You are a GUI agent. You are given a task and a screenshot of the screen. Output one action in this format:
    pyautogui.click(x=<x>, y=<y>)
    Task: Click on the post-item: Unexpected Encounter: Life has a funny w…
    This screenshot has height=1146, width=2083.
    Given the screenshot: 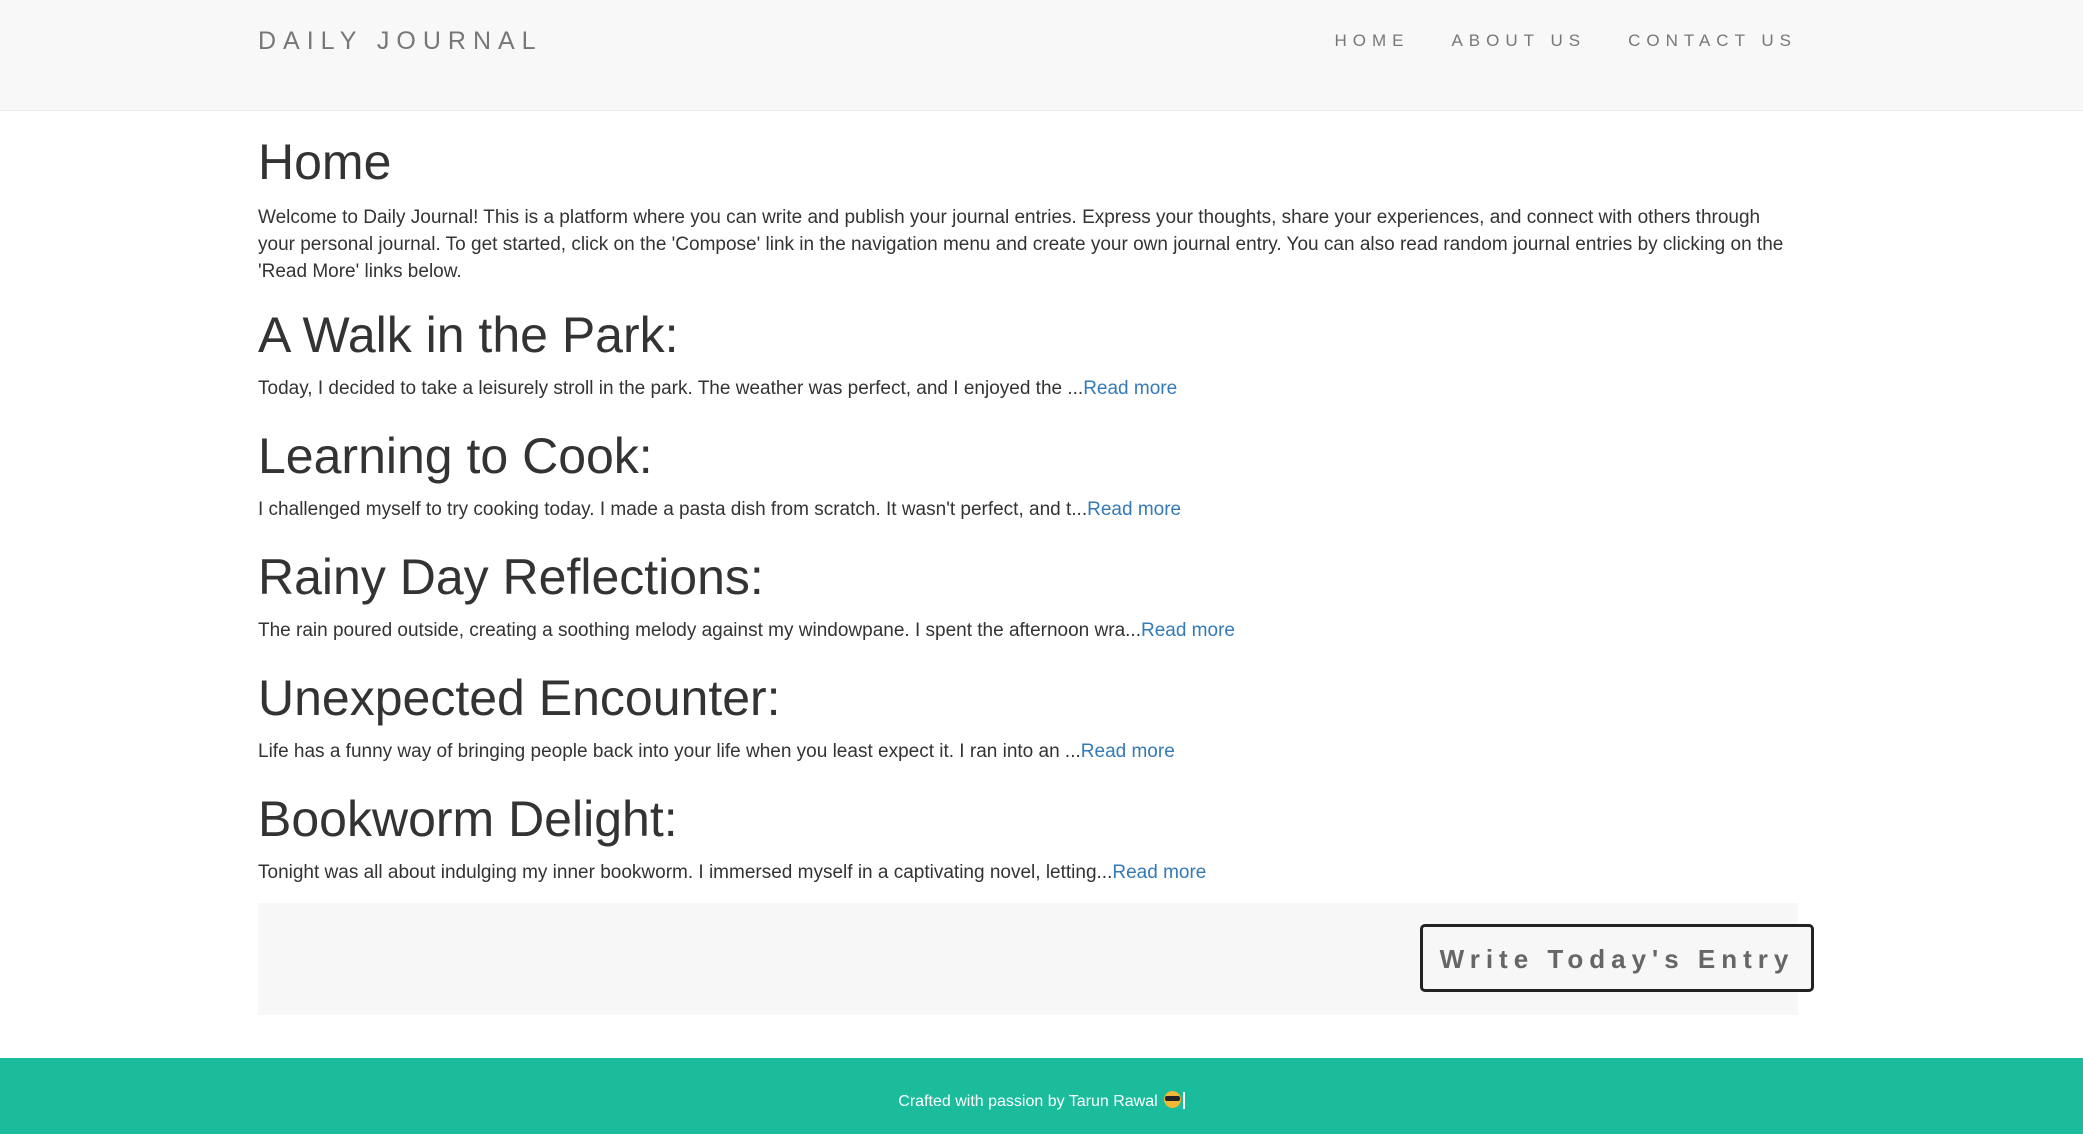 What is the action you would take?
    pyautogui.click(x=1028, y=716)
    